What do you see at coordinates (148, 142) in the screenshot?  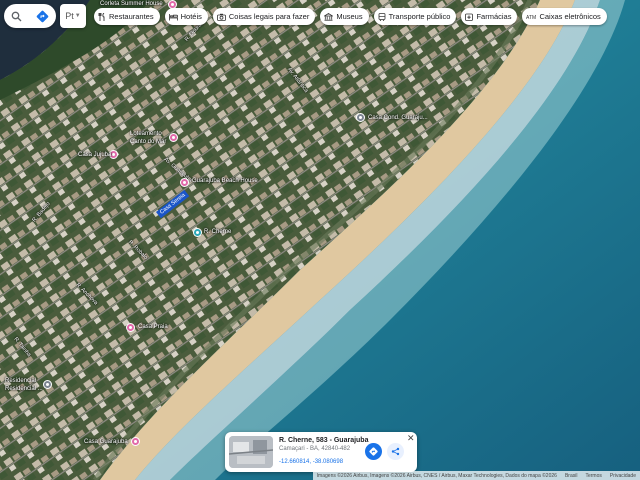 I see `place-label: Canto do Mar` at bounding box center [148, 142].